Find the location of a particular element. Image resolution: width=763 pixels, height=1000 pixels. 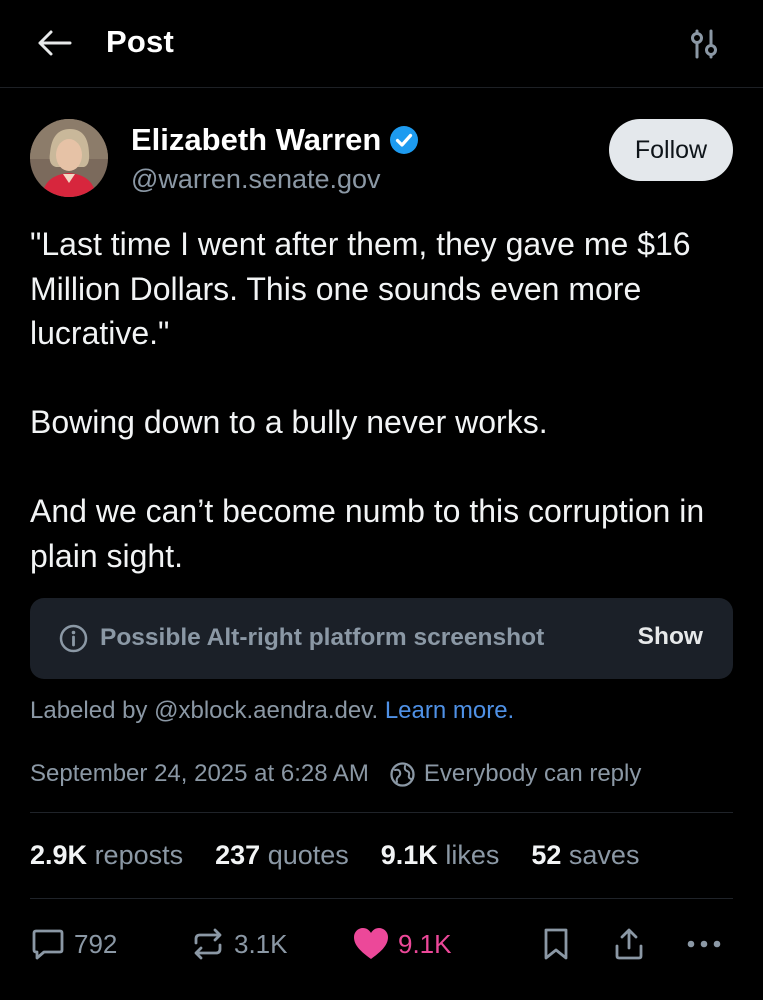

repost-count: 3.1K is located at coordinates (261, 943).